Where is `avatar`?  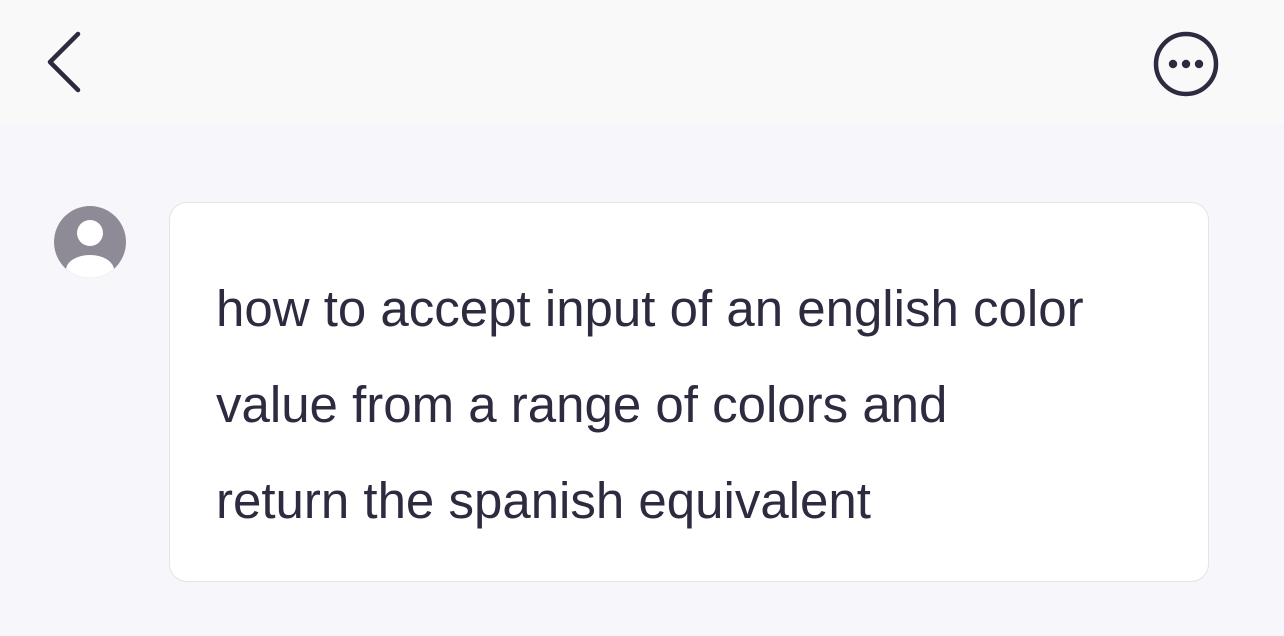 avatar is located at coordinates (90, 242).